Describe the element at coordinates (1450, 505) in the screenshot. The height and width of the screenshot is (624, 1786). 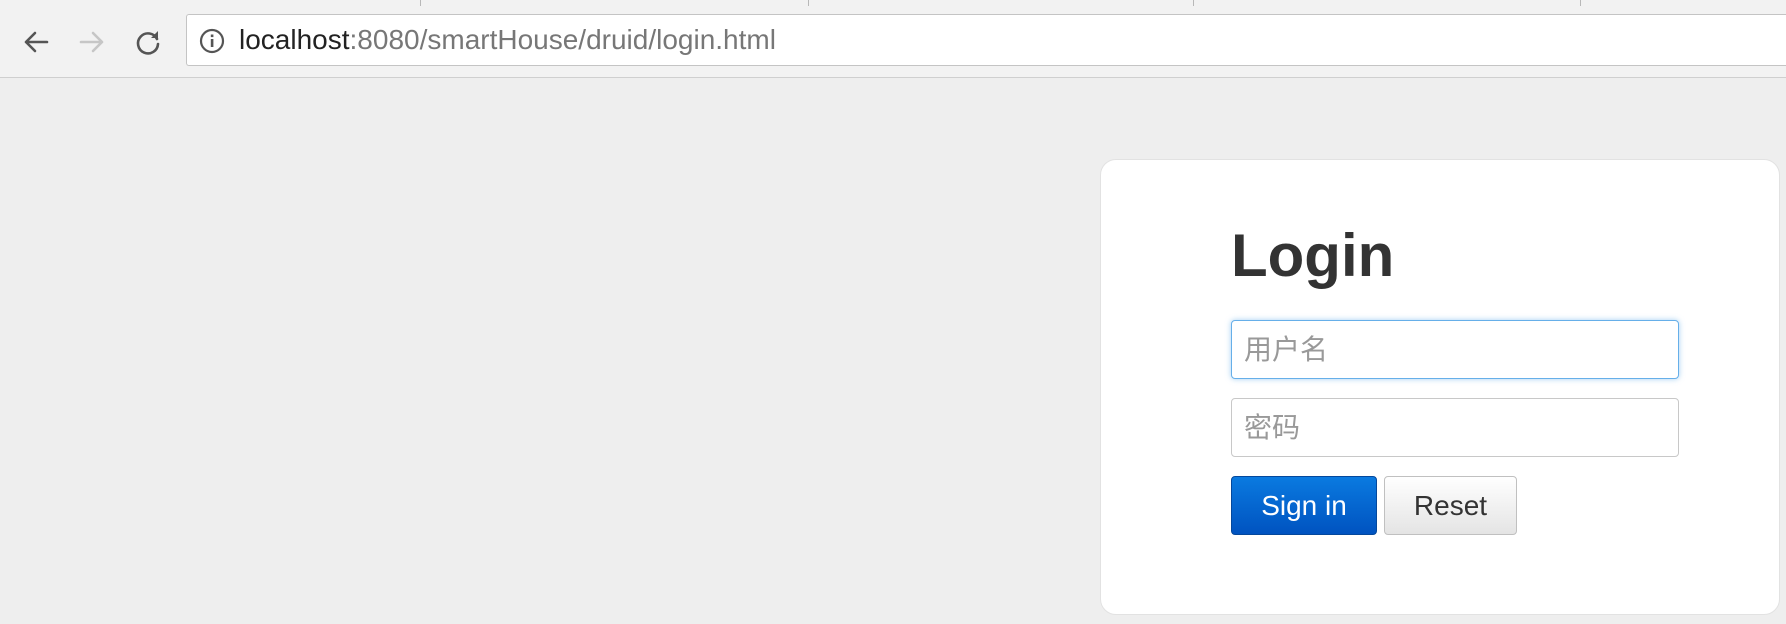
I see `reset-button: Reset` at that location.